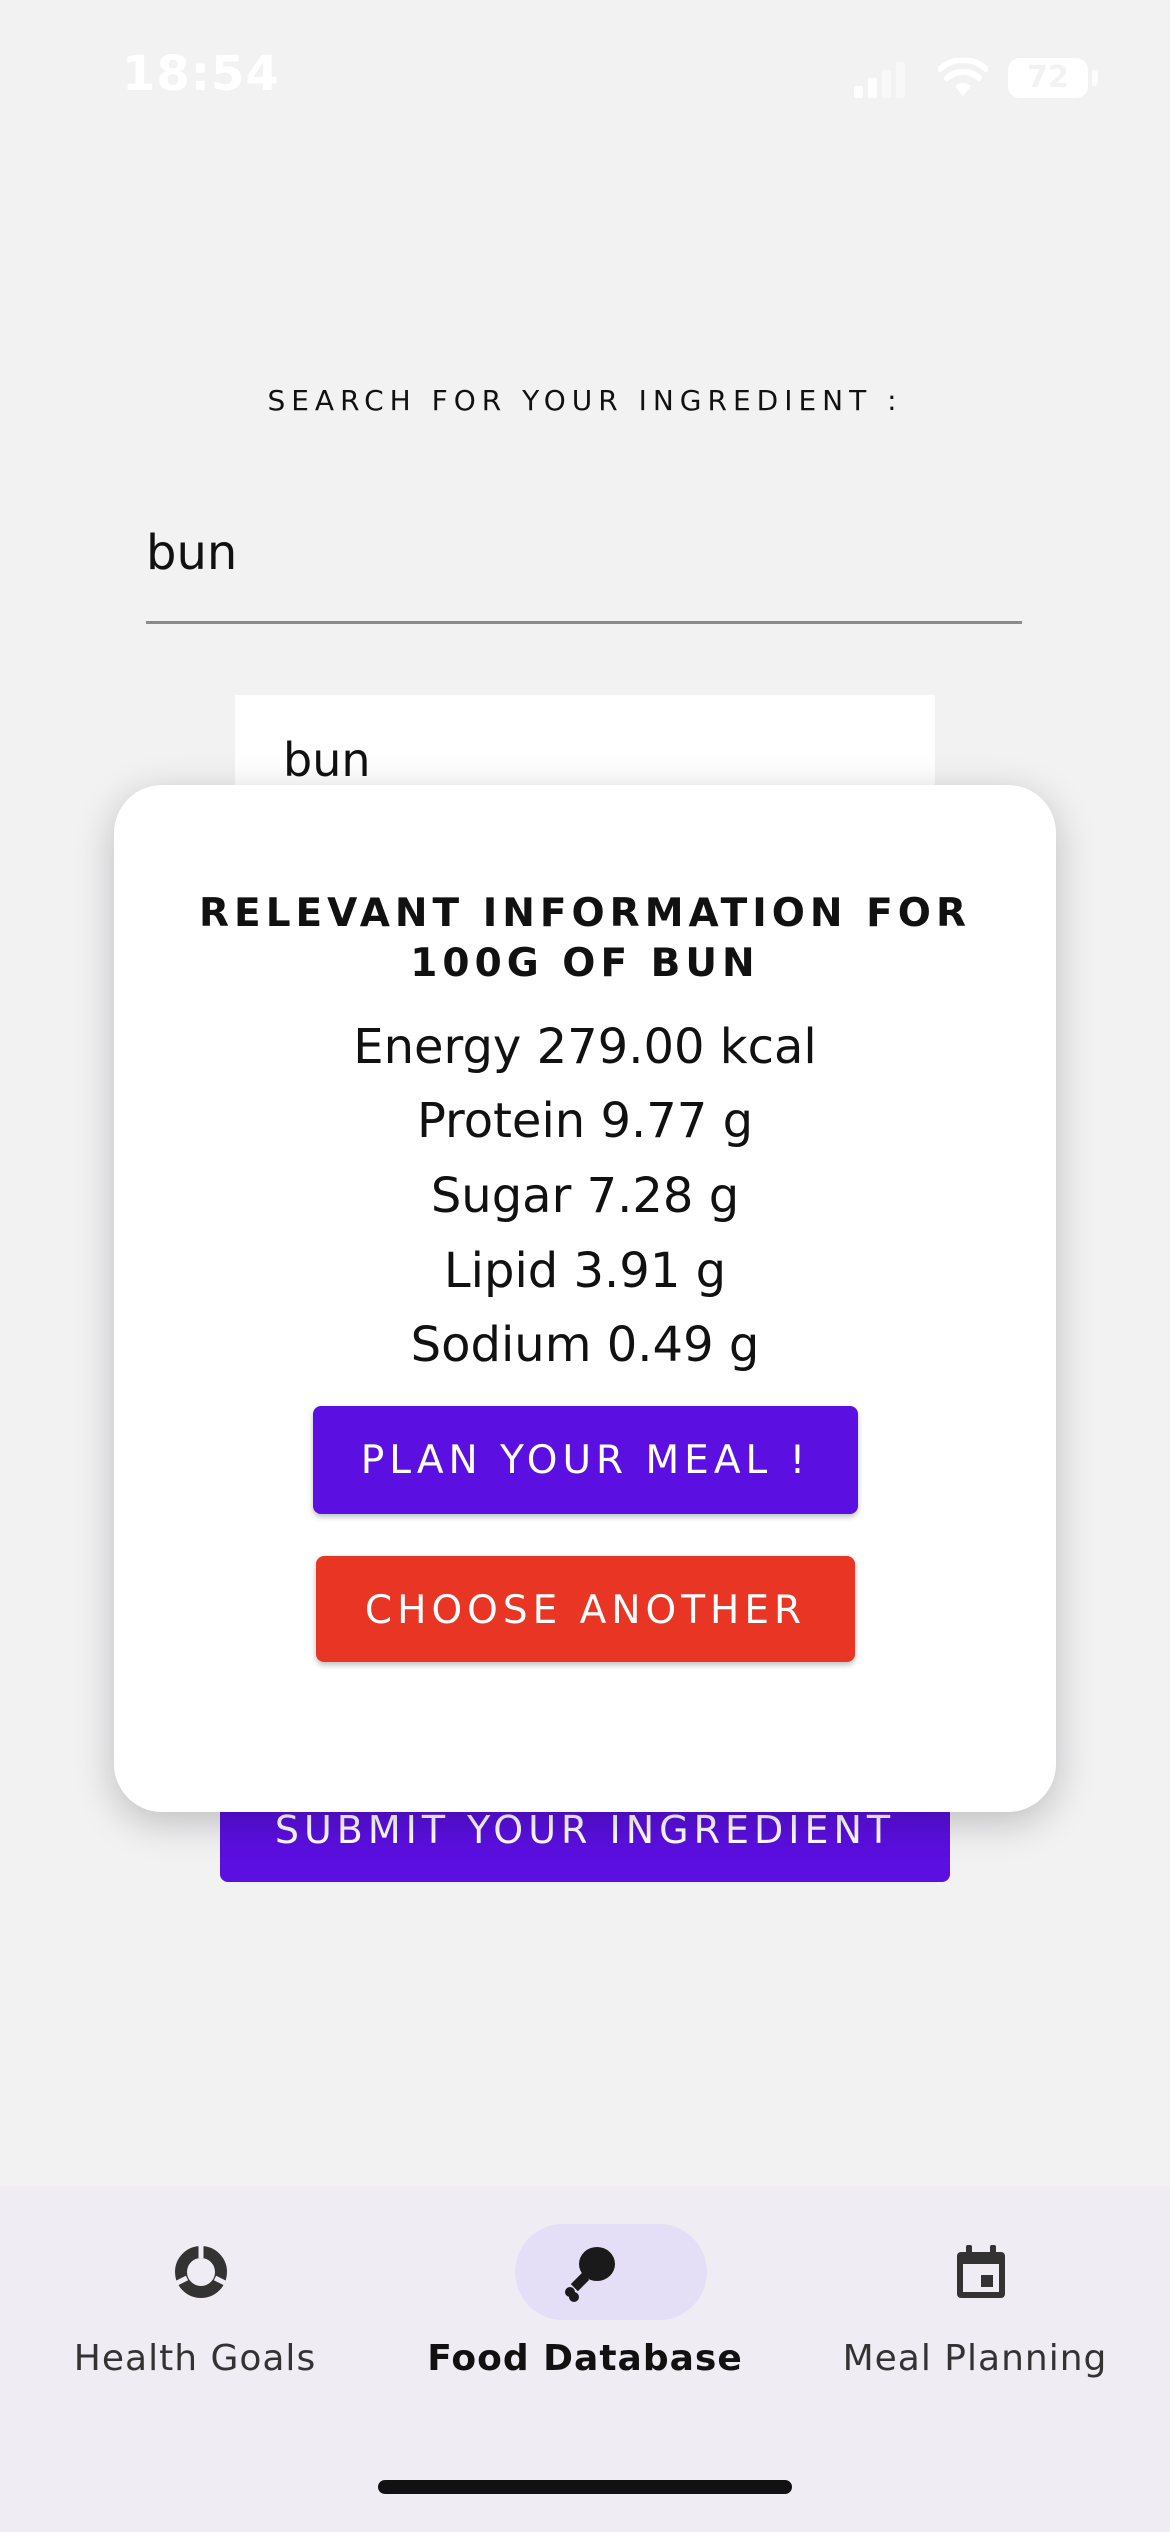  I want to click on donut-chart-icon, so click(201, 2271).